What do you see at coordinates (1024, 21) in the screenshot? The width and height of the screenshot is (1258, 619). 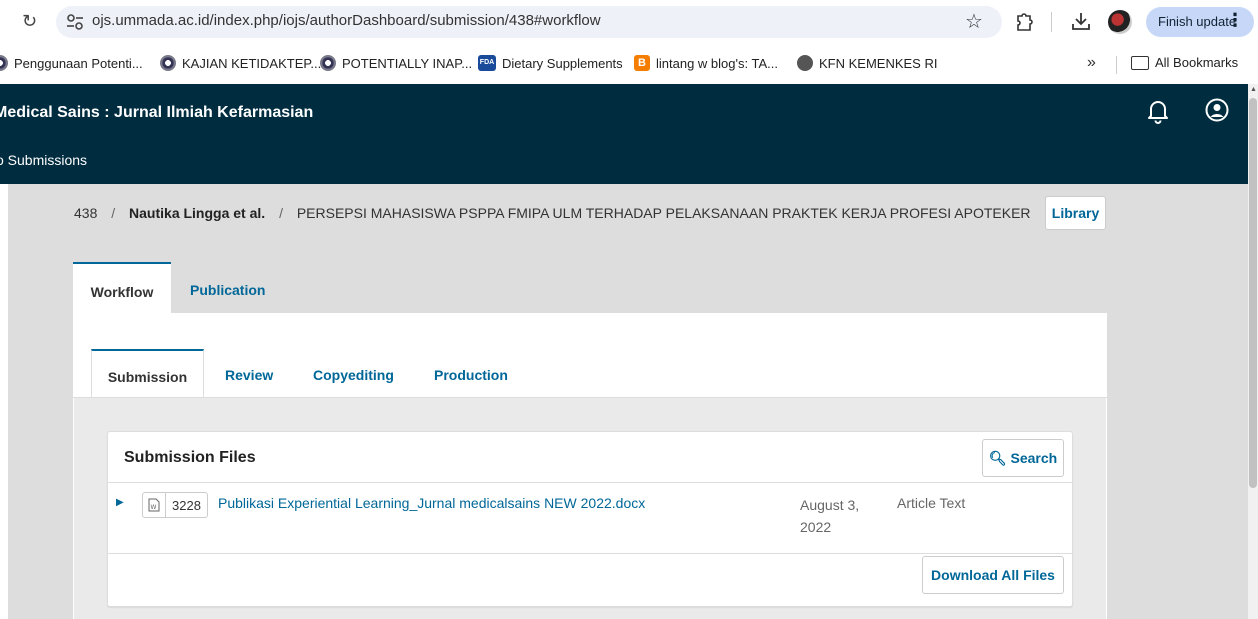 I see `extensions-icon` at bounding box center [1024, 21].